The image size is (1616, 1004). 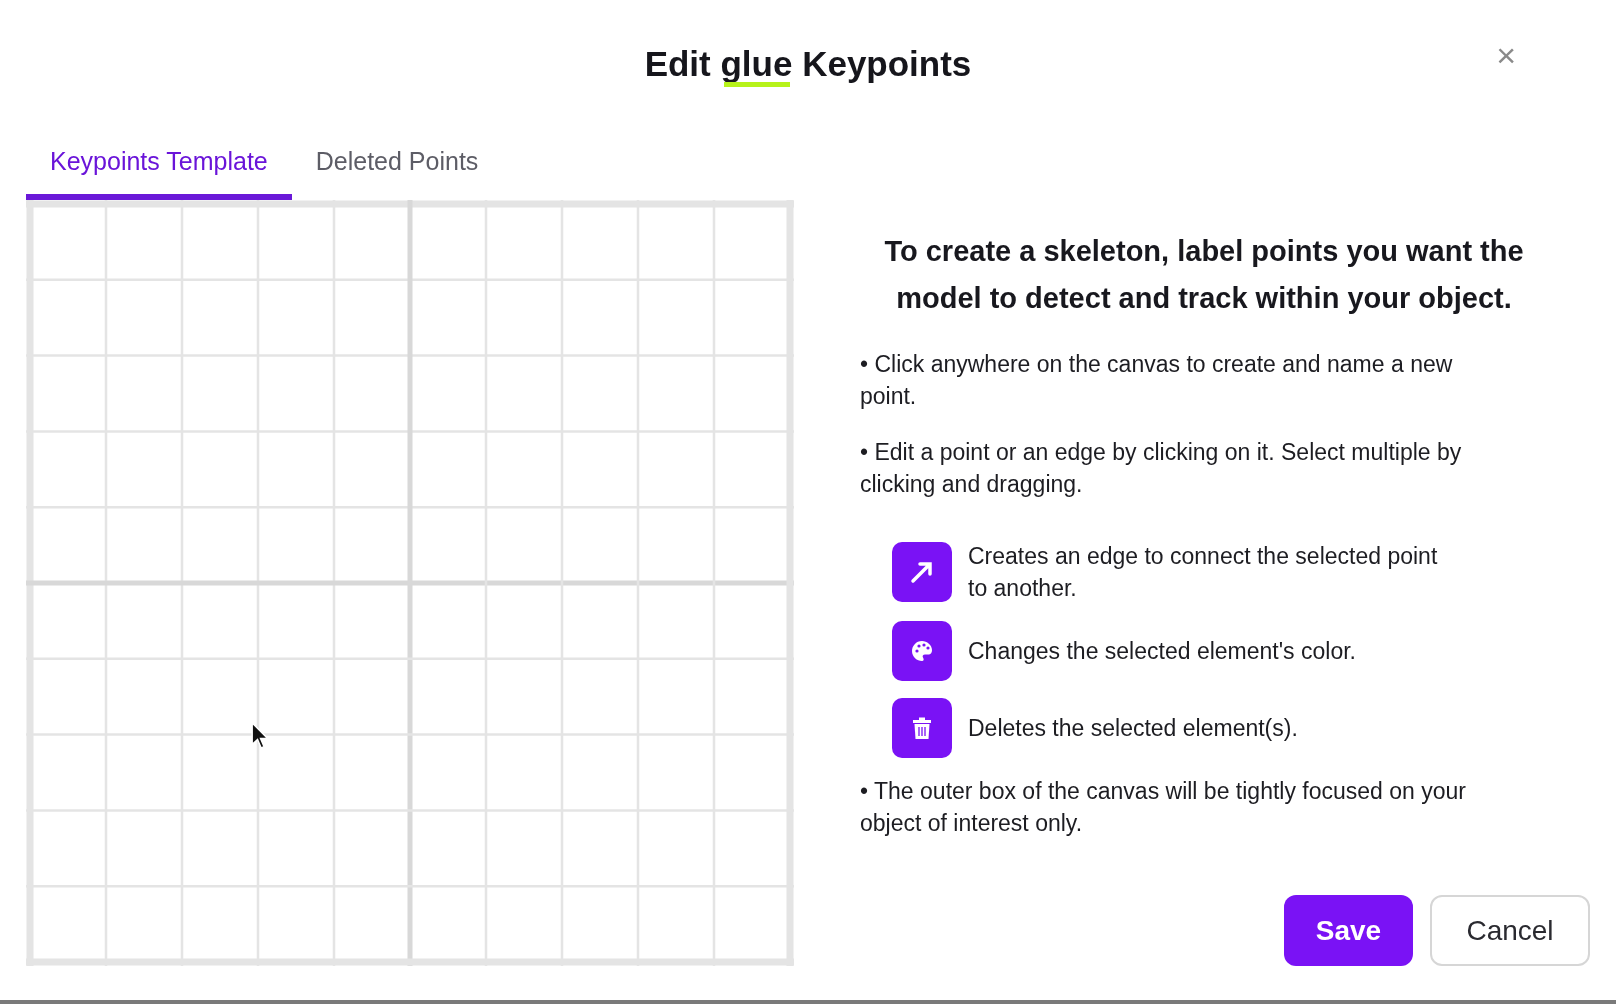 I want to click on tool-description: Deletes the selected element(s)., so click(x=1133, y=728).